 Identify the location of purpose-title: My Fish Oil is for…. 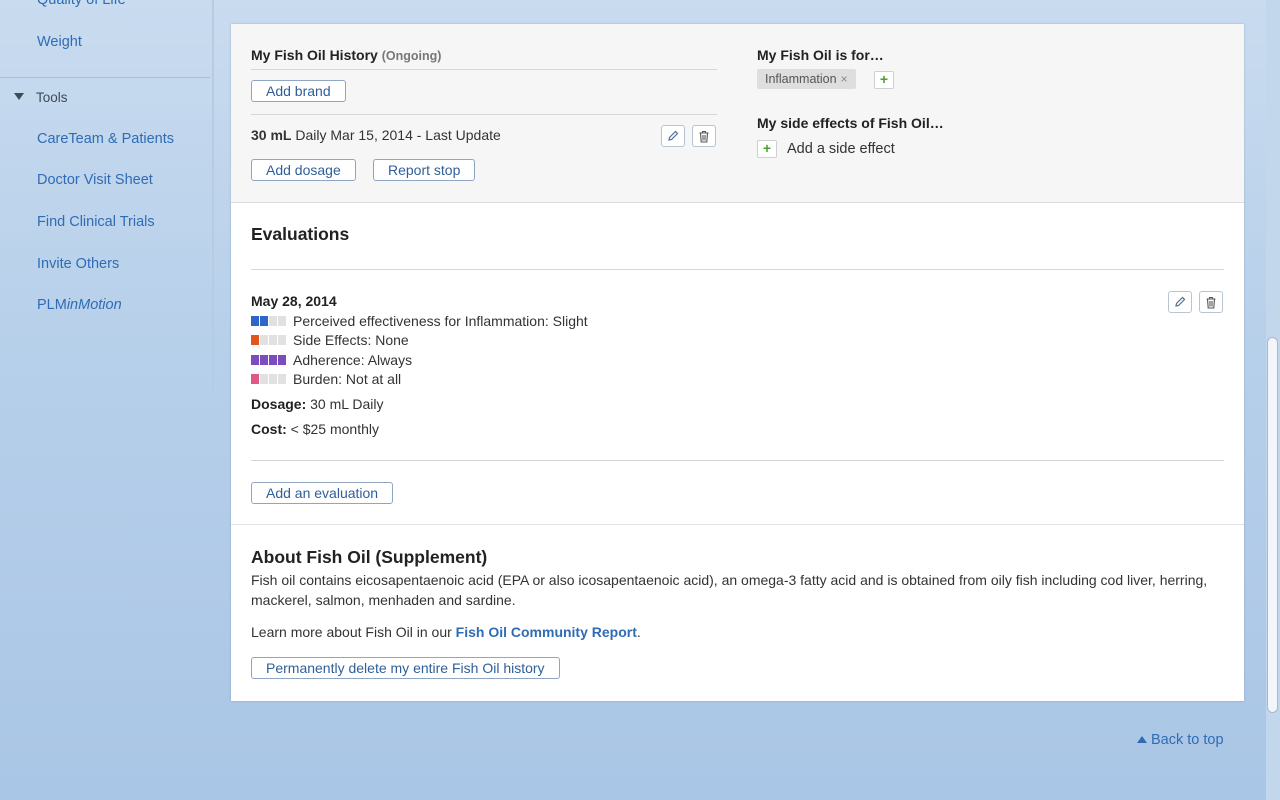
(820, 55).